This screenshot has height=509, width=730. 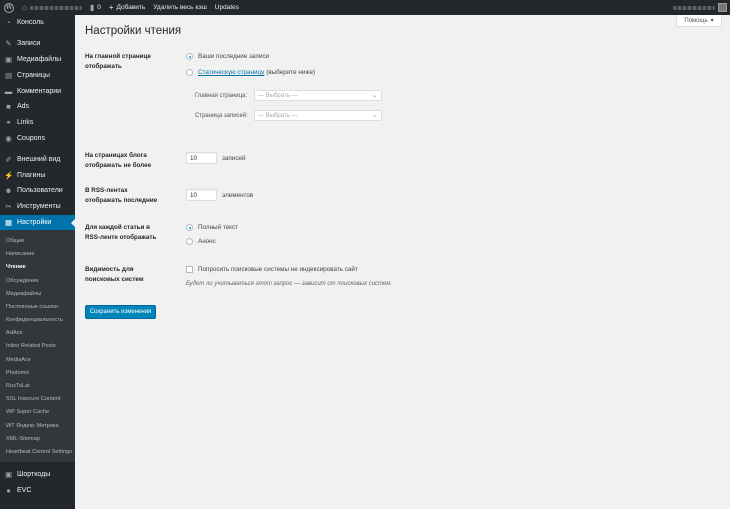 I want to click on clear-cache-link: Удалить весь кэш, so click(x=180, y=7).